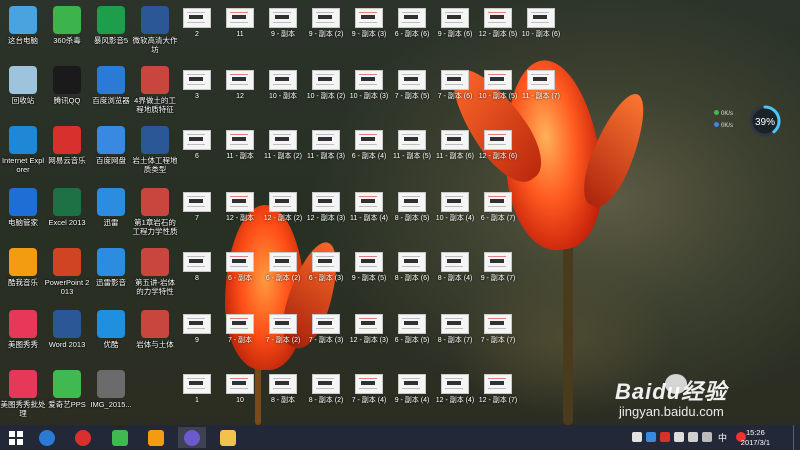  What do you see at coordinates (498, 388) in the screenshot?
I see `file-thumbnail: 12 - 副本 (7)` at bounding box center [498, 388].